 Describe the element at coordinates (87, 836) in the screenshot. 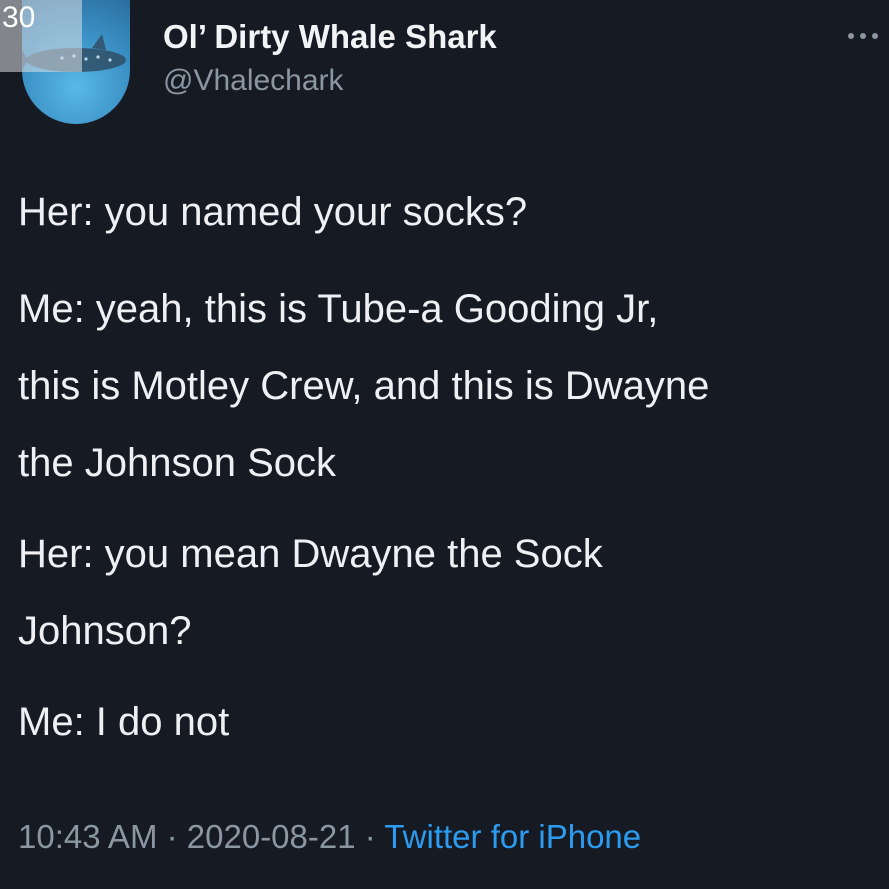

I see `tweet-time: 10:43 AM` at that location.